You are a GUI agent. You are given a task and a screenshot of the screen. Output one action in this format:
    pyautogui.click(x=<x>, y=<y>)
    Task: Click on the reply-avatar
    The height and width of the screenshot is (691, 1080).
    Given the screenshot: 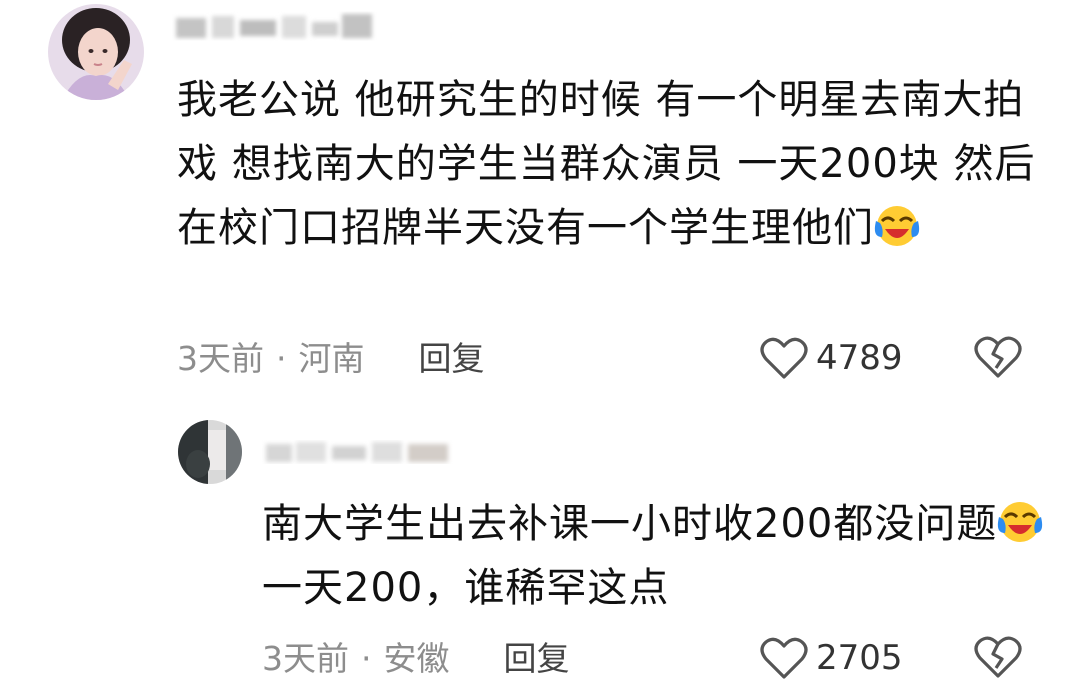 What is the action you would take?
    pyautogui.click(x=210, y=452)
    